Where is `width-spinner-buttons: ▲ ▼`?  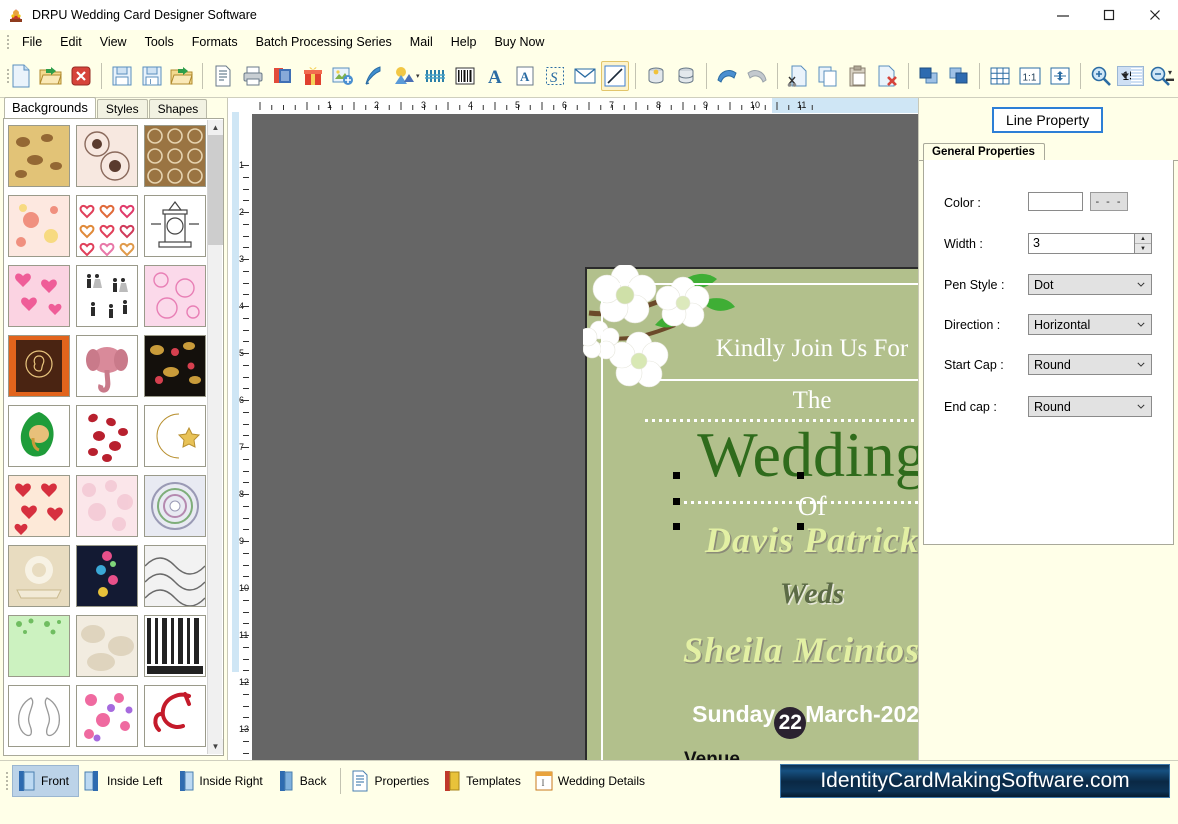
width-spinner-buttons: ▲ ▼ is located at coordinates (1142, 243).